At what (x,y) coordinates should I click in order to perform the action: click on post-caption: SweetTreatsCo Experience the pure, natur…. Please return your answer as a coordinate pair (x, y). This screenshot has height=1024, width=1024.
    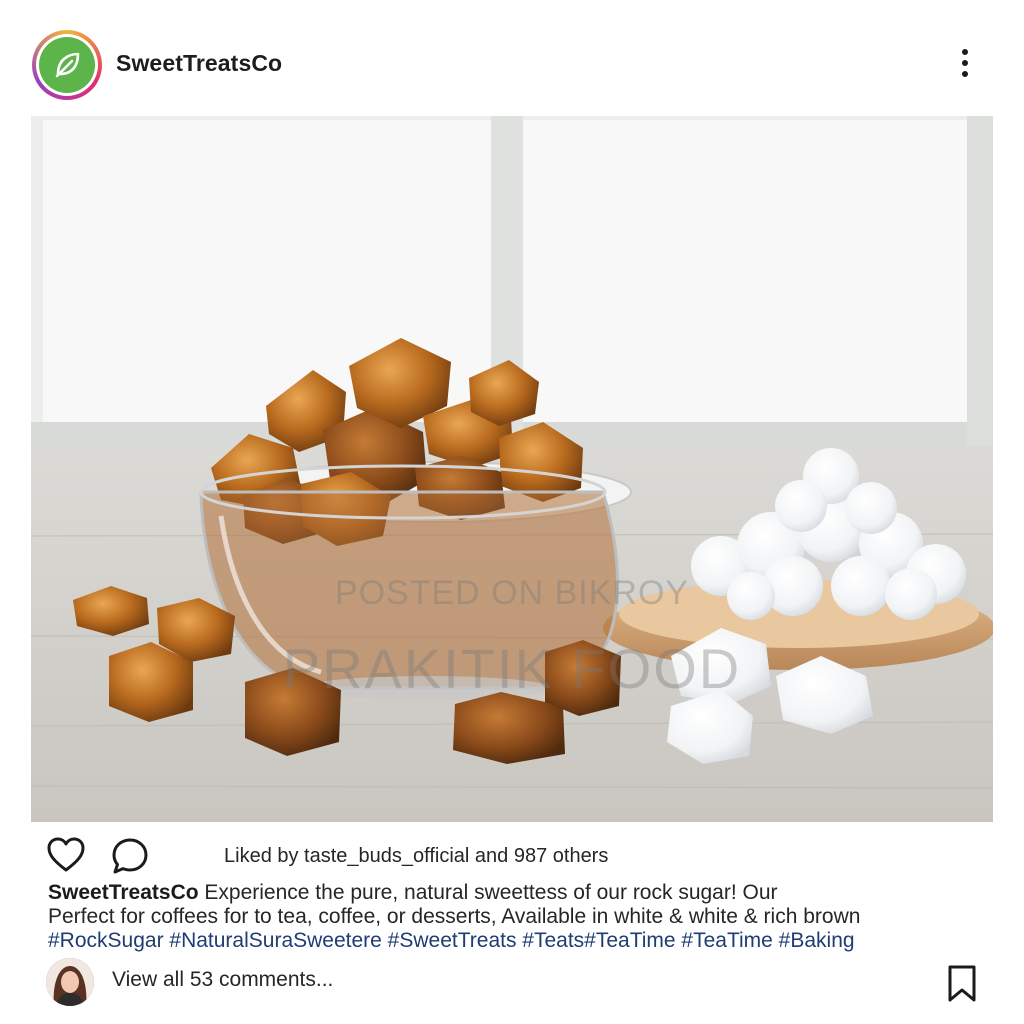
    Looking at the image, I should click on (513, 917).